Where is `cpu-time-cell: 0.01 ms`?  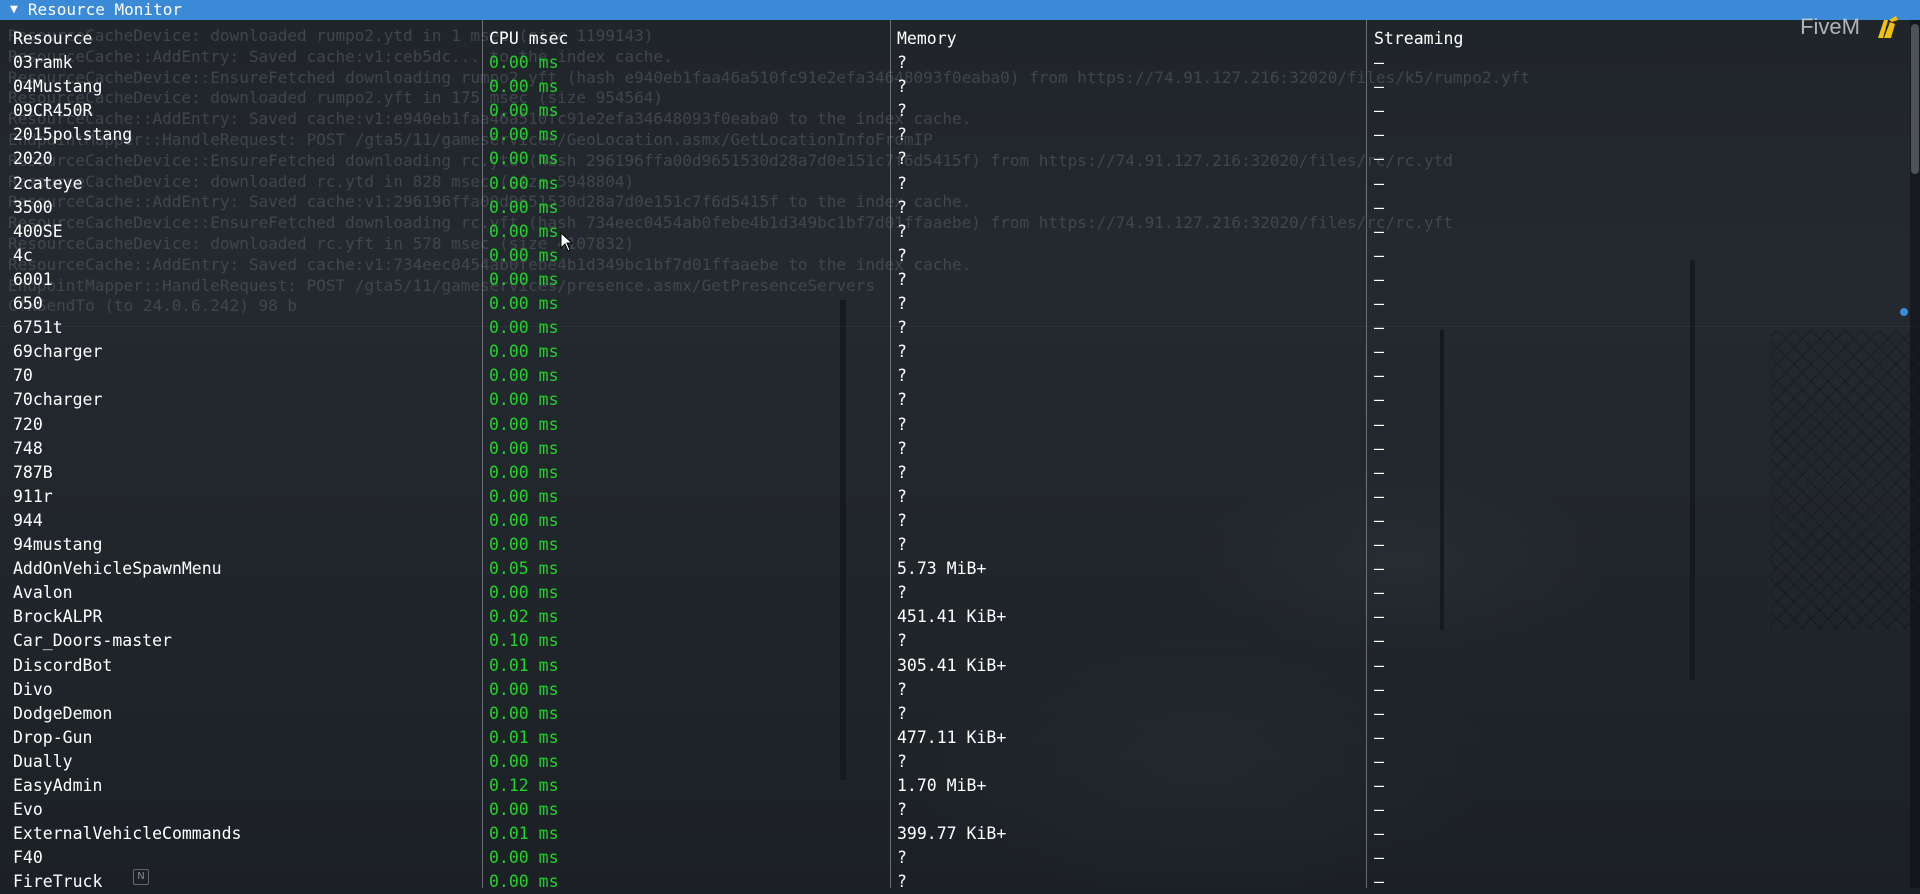 cpu-time-cell: 0.01 ms is located at coordinates (524, 834).